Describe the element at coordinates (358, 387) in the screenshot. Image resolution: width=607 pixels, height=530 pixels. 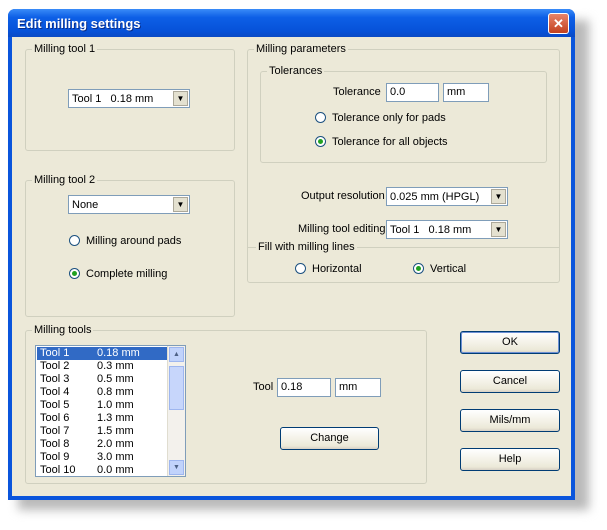
I see `tool-unit-field: mm` at that location.